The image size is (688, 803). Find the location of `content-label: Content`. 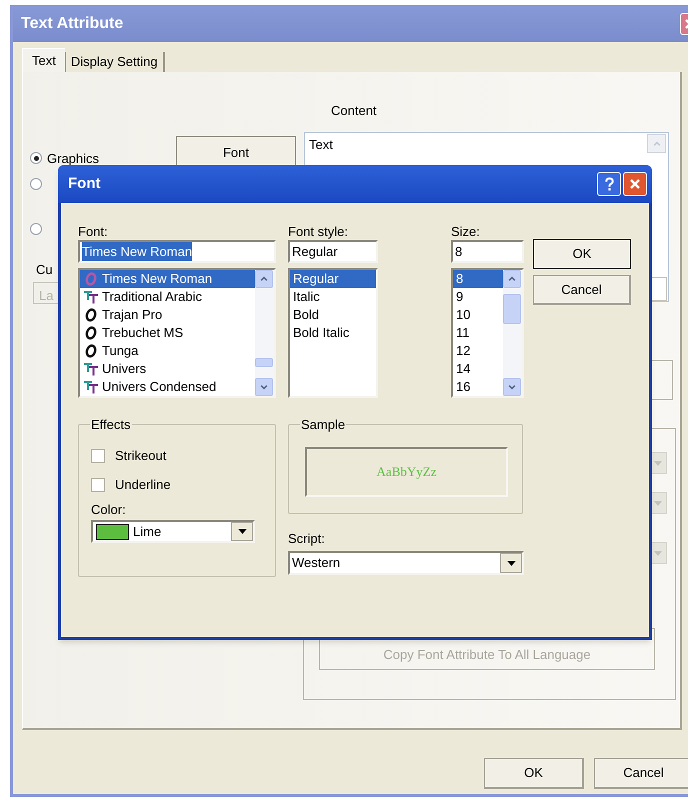

content-label: Content is located at coordinates (354, 111).